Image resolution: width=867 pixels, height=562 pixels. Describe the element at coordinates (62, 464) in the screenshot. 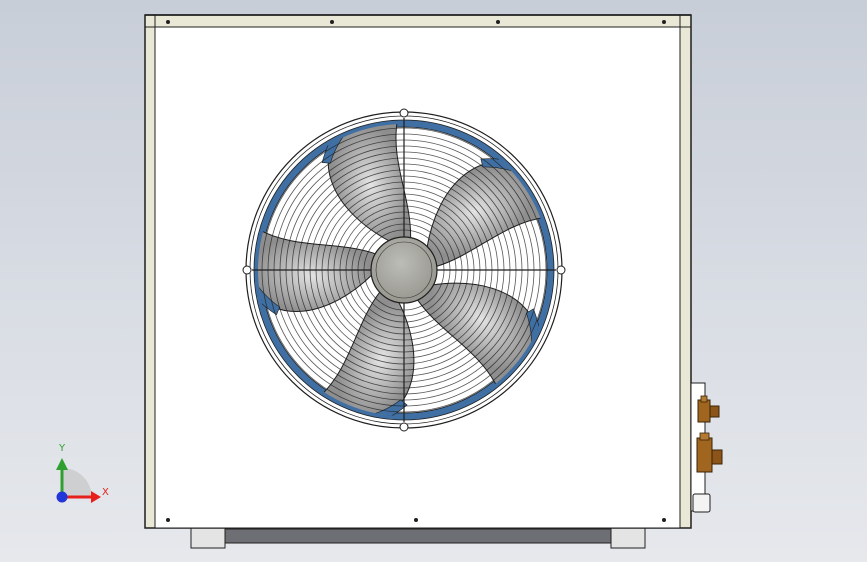

I see `triad-y-arrow` at that location.